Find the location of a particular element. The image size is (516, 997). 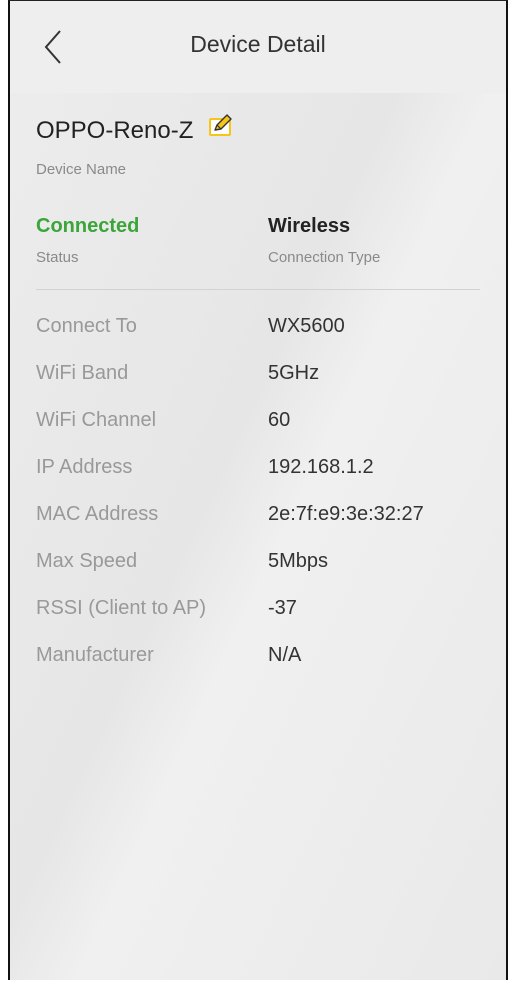

detail-row-wifi-channel: WiFi Channel 60 is located at coordinates (258, 432).